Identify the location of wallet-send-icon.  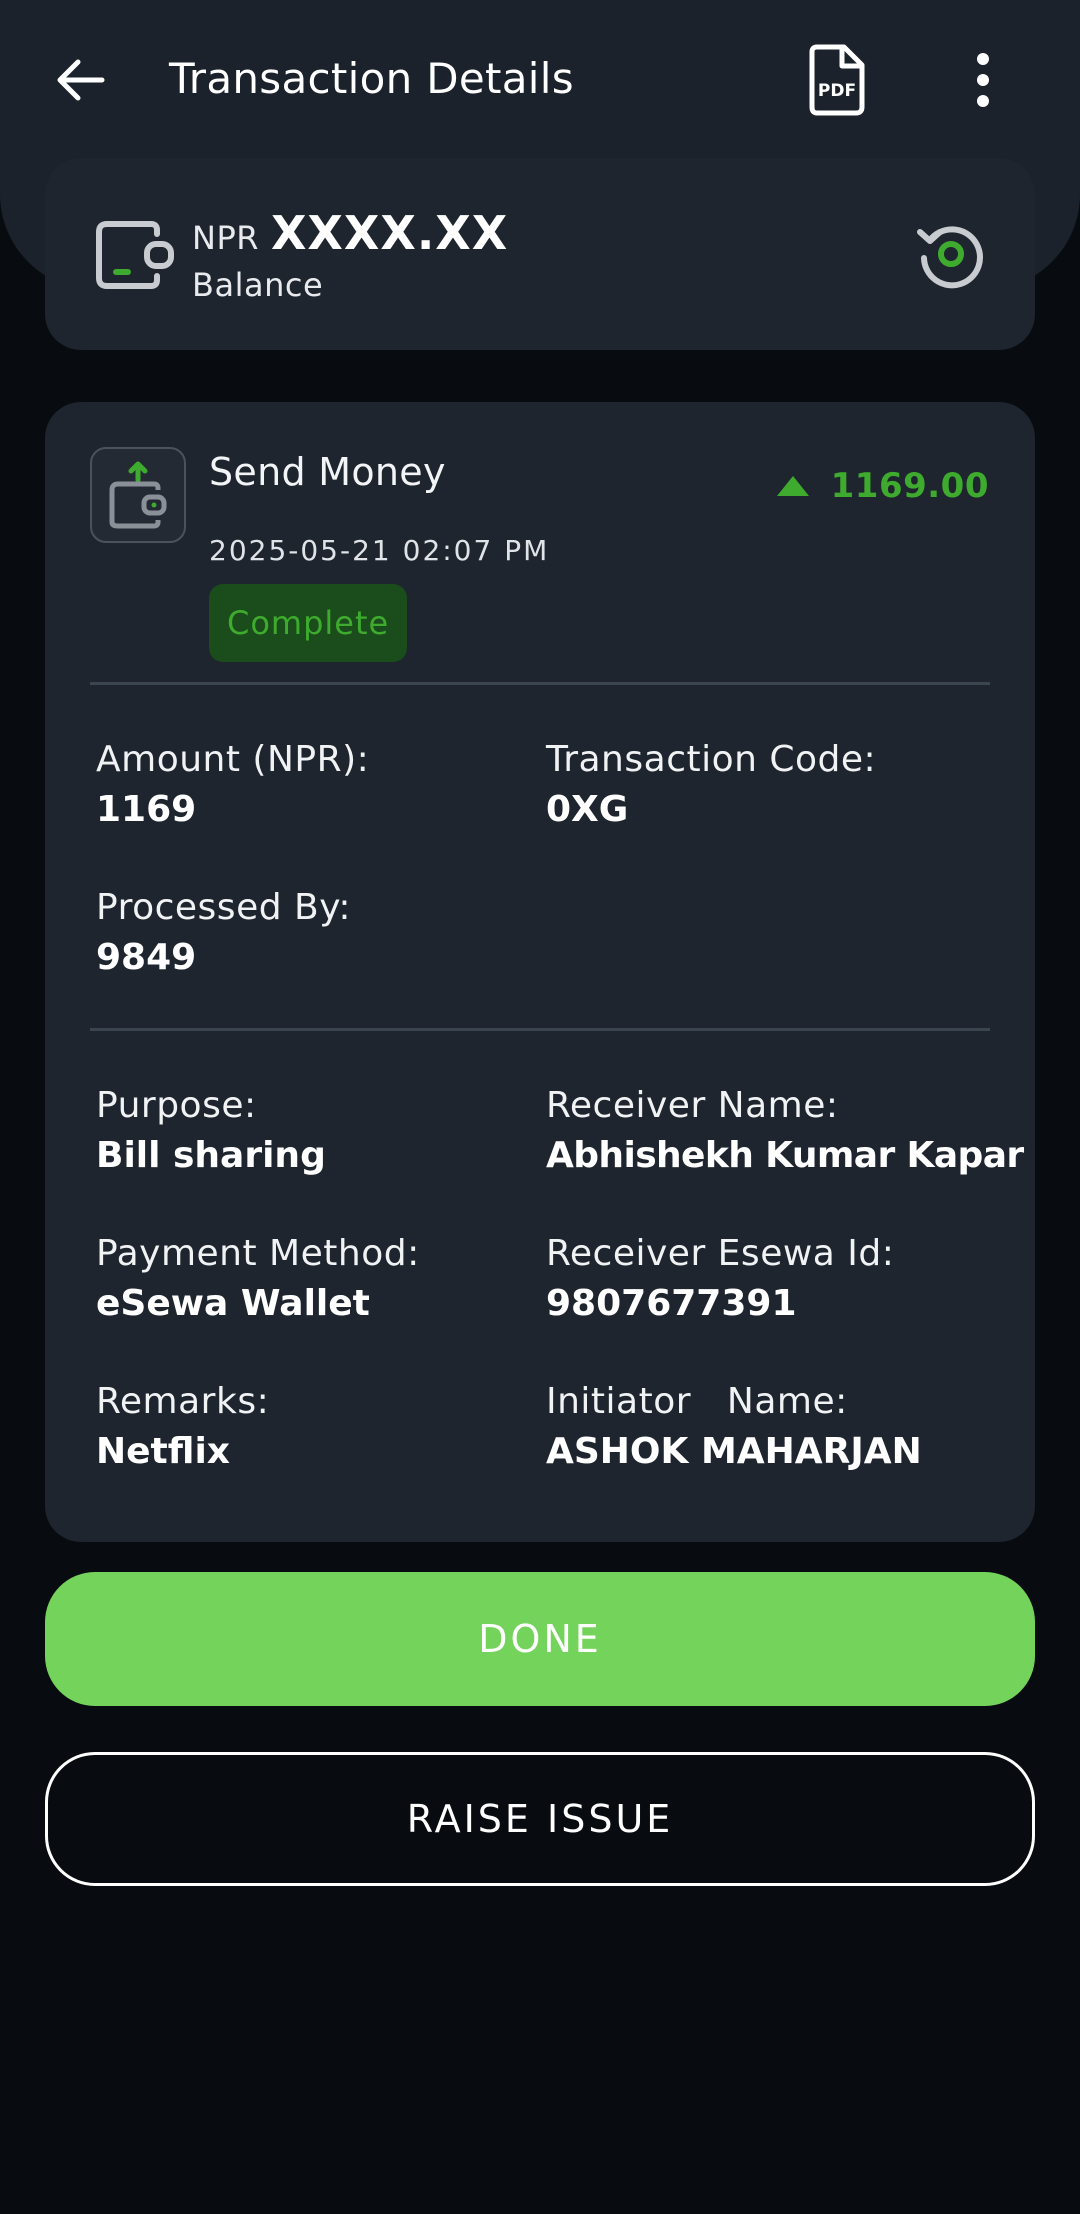
(138, 495).